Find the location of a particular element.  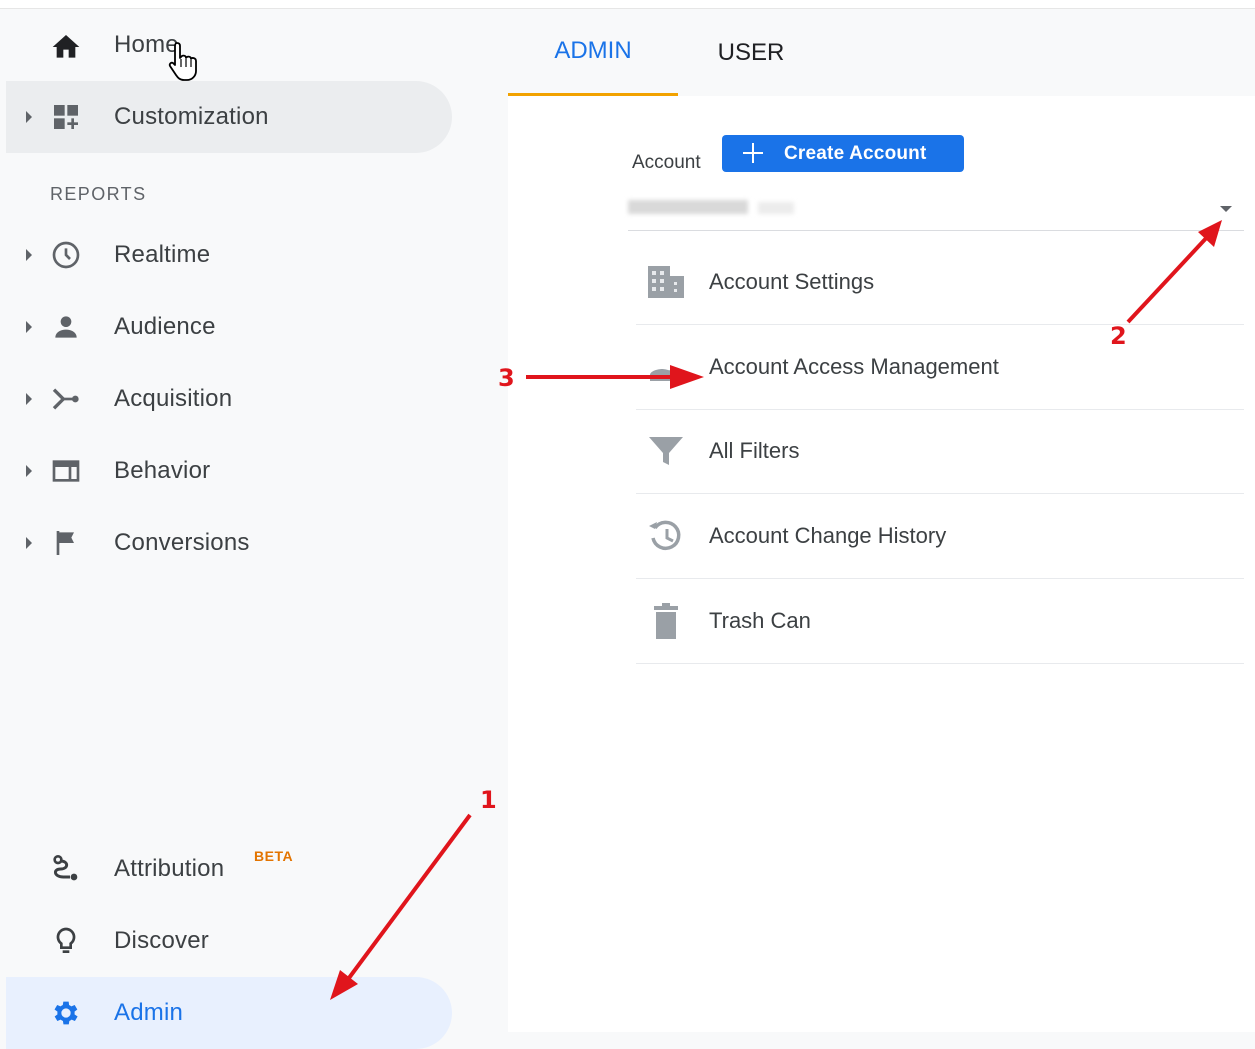

menu-item-label: Account Change History is located at coordinates (828, 535).